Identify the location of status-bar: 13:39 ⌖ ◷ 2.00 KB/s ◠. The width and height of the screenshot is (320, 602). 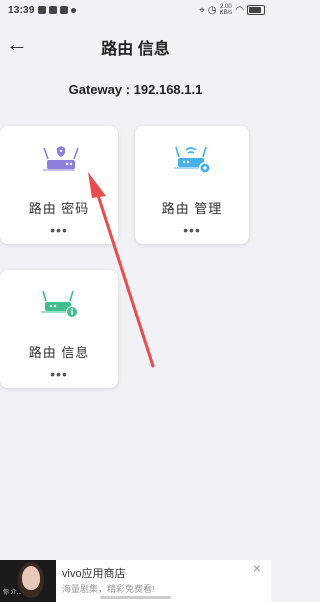
(135, 11).